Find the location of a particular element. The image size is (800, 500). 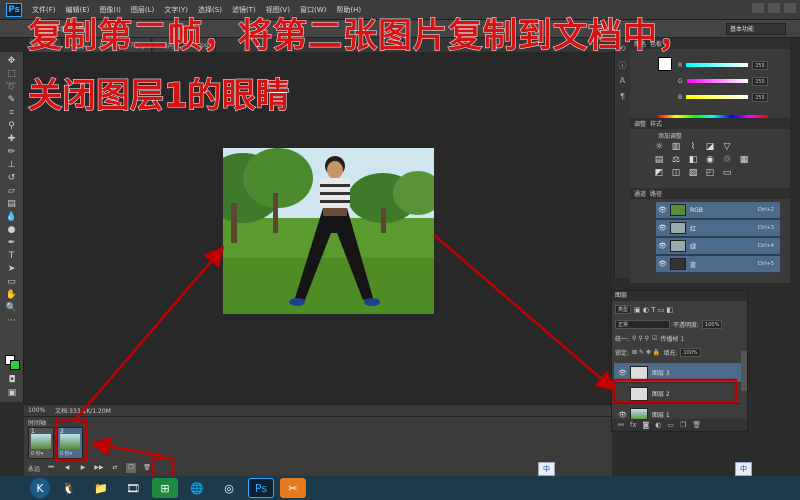

layer-row: 👁 图层 3 is located at coordinates (677, 373).